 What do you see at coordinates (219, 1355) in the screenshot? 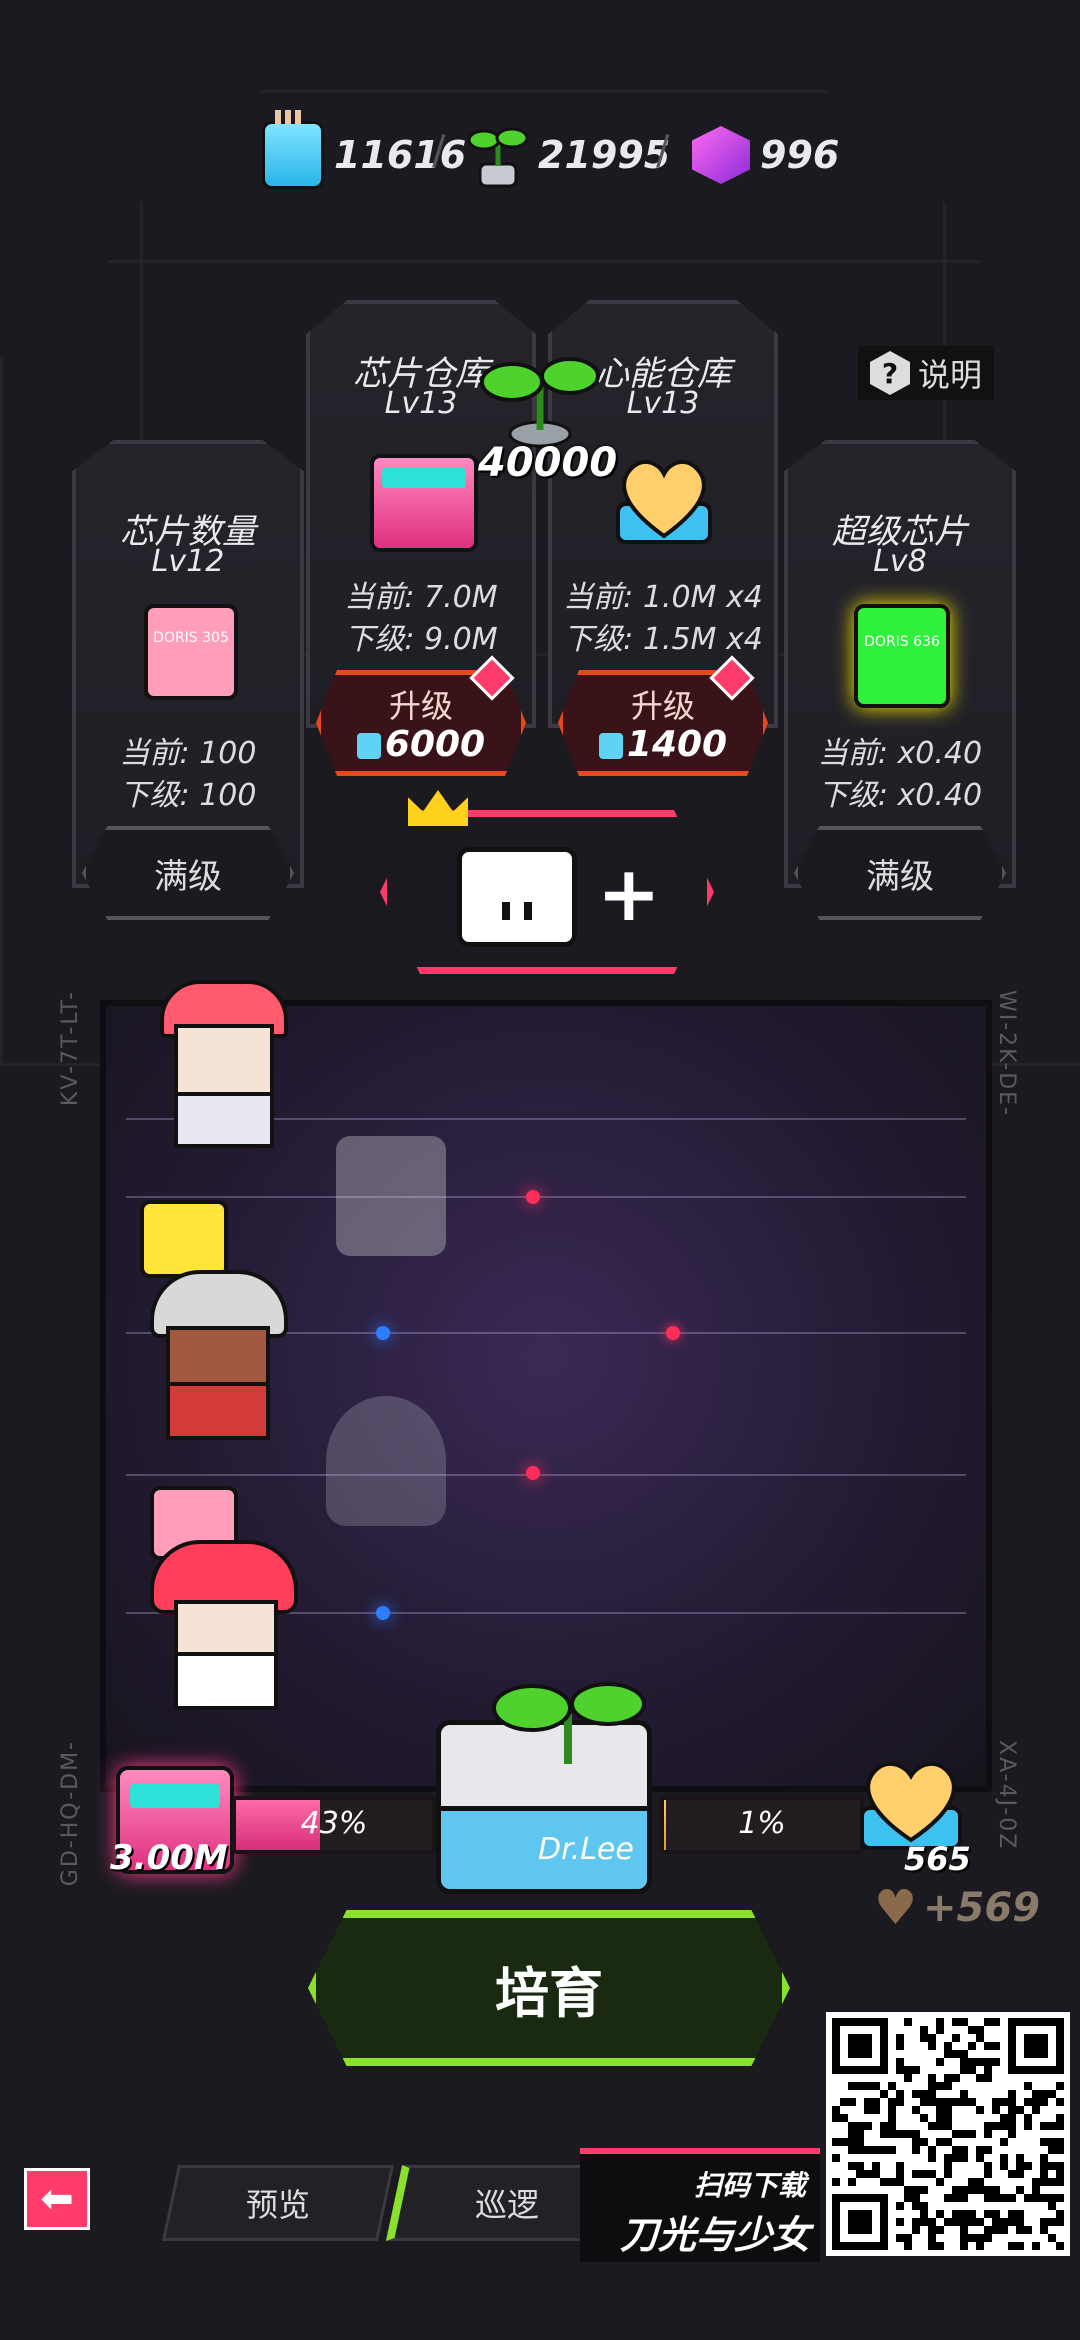
I see `character-headband` at bounding box center [219, 1355].